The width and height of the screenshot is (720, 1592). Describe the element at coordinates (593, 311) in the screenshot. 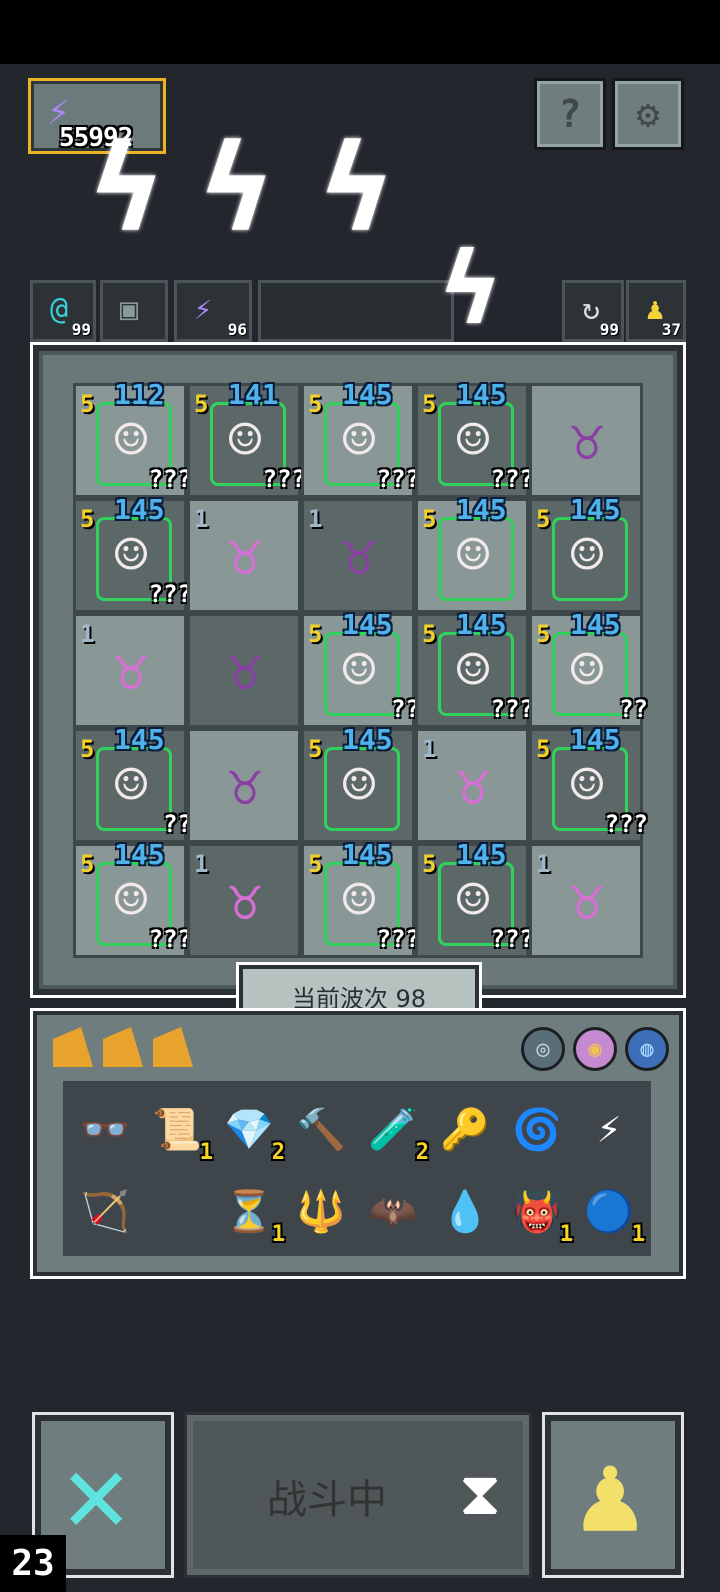

I see `resource-refresh: ↻ 99` at that location.